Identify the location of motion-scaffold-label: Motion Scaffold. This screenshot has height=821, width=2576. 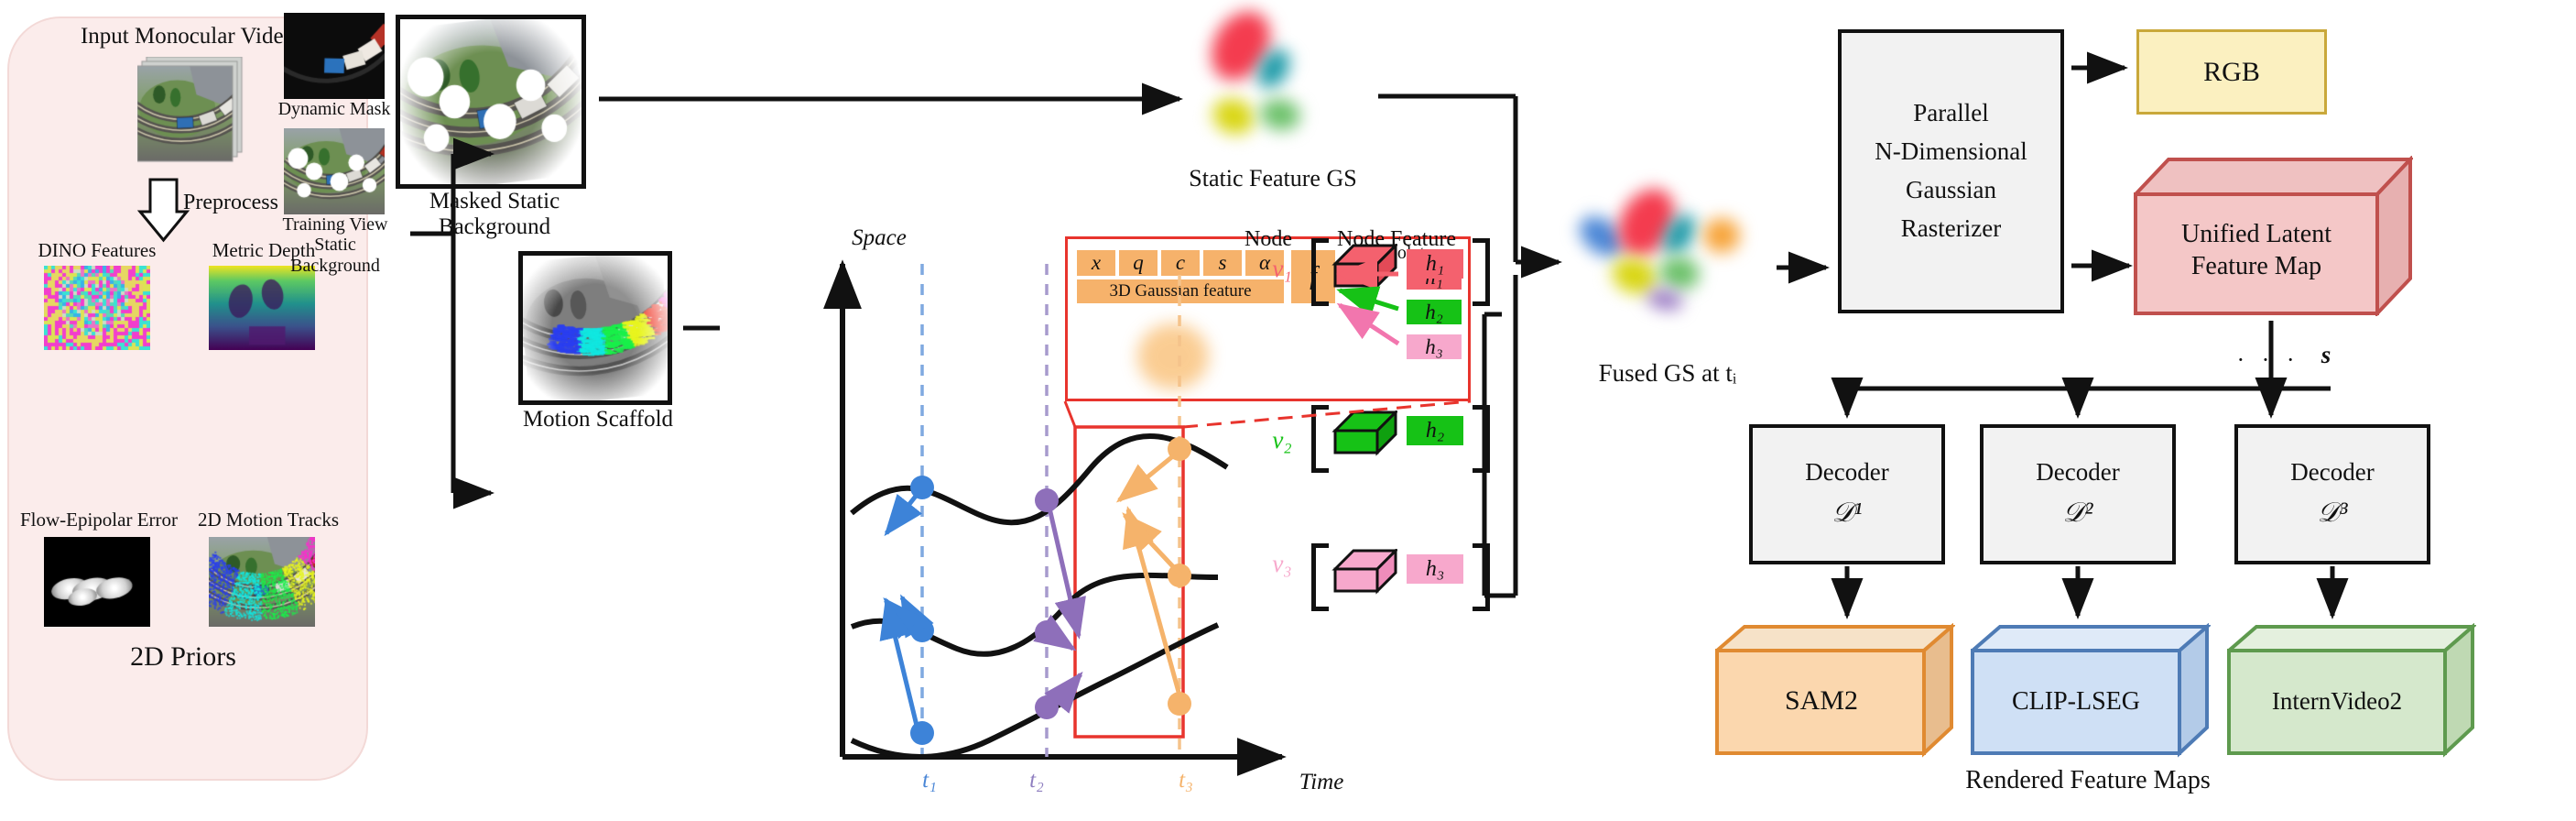
(598, 420).